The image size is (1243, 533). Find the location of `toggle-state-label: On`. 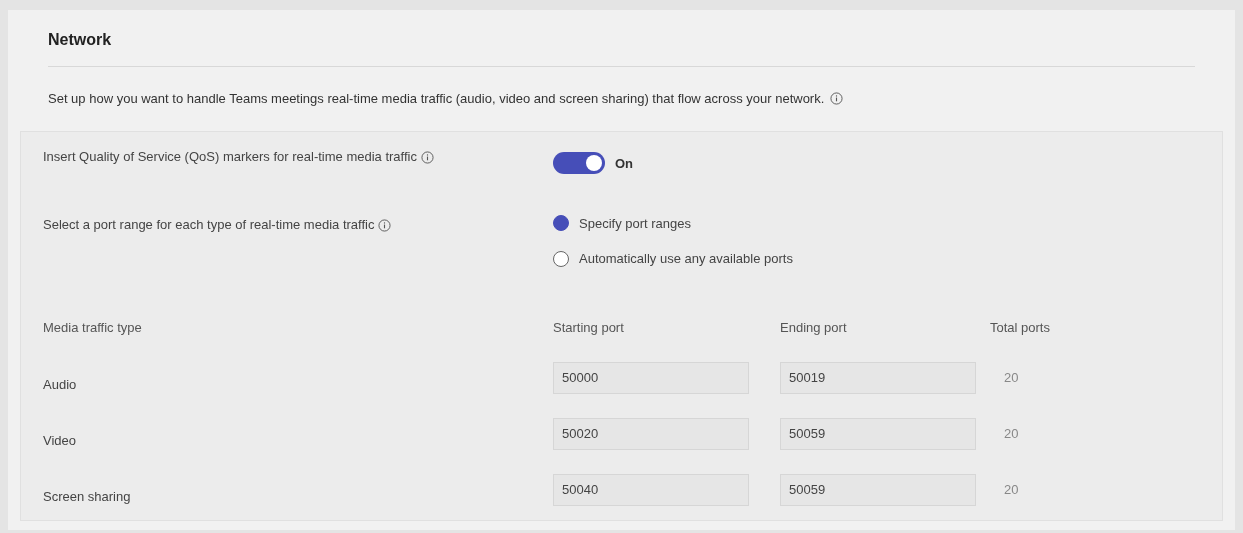

toggle-state-label: On is located at coordinates (624, 163).